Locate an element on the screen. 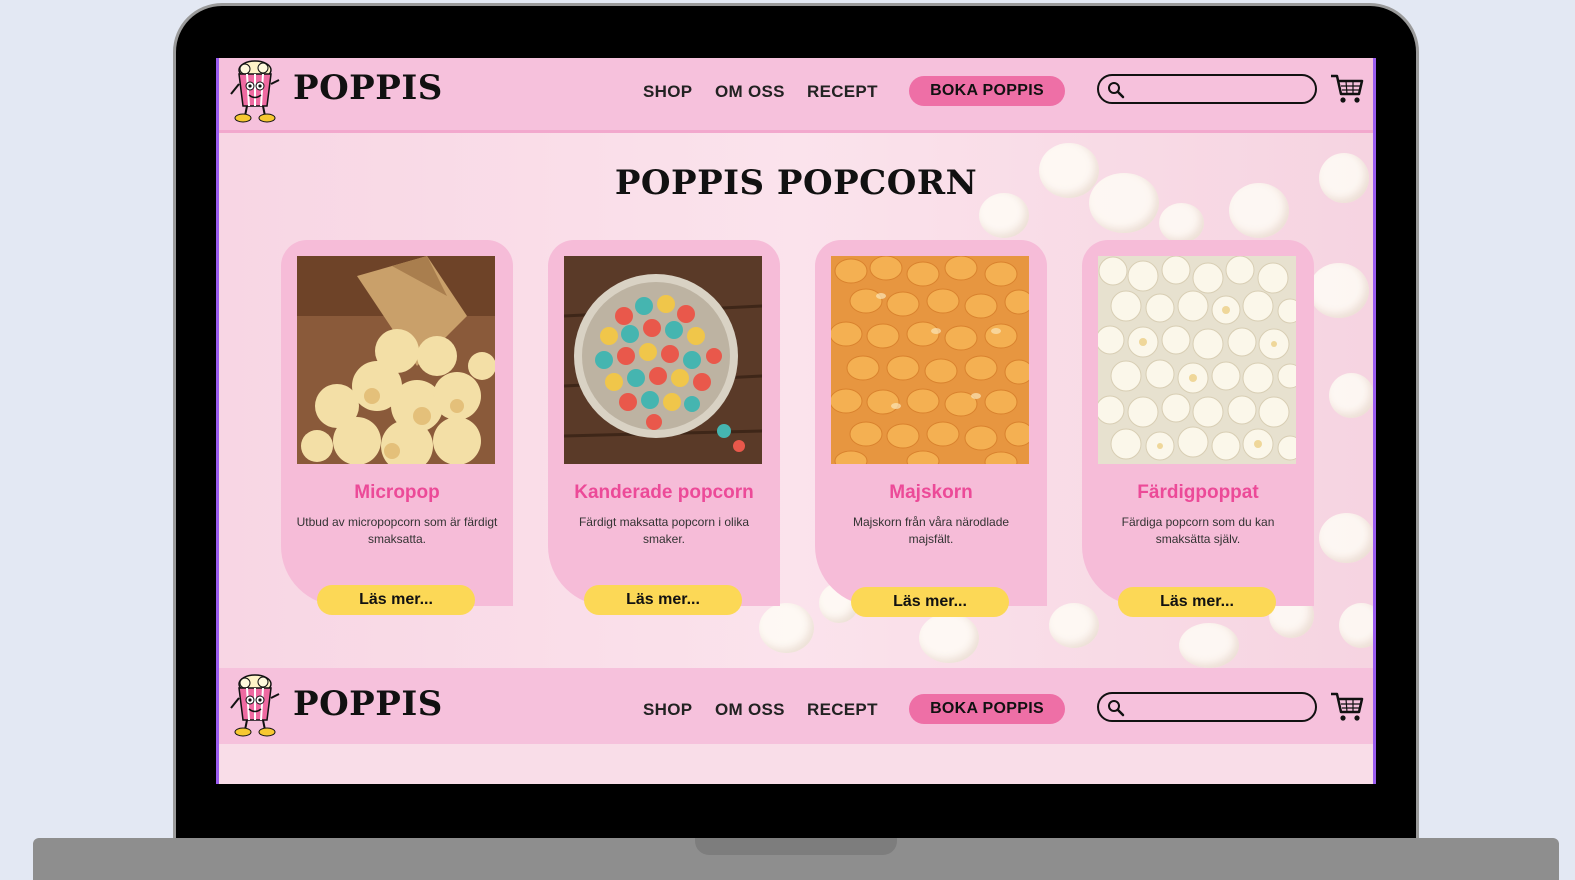  cut-off-heading is located at coordinates (318, 752).